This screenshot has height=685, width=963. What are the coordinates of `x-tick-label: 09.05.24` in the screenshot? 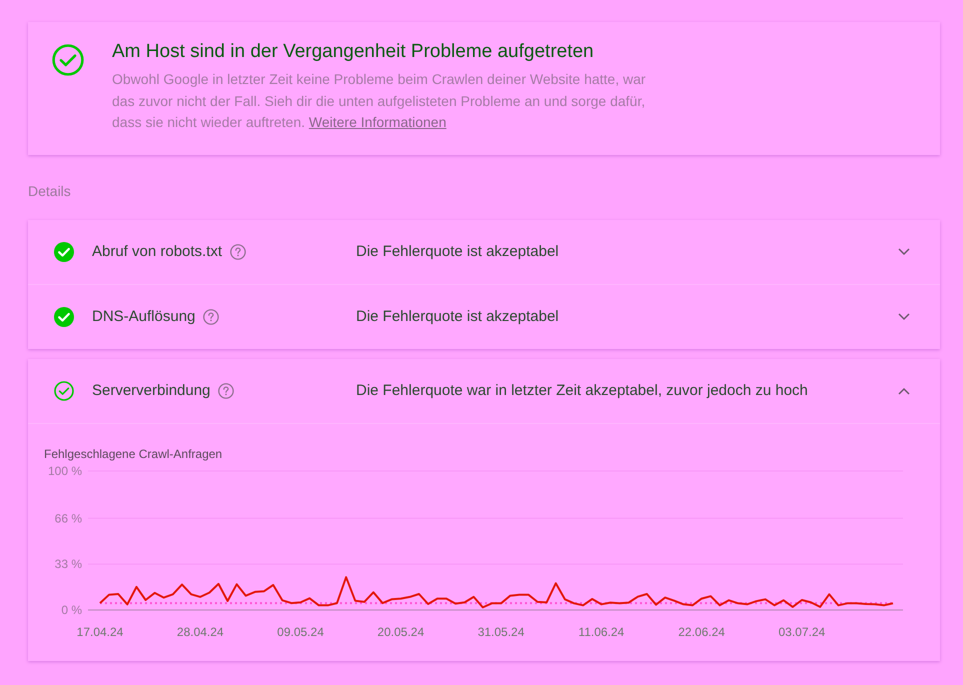 It's located at (300, 632).